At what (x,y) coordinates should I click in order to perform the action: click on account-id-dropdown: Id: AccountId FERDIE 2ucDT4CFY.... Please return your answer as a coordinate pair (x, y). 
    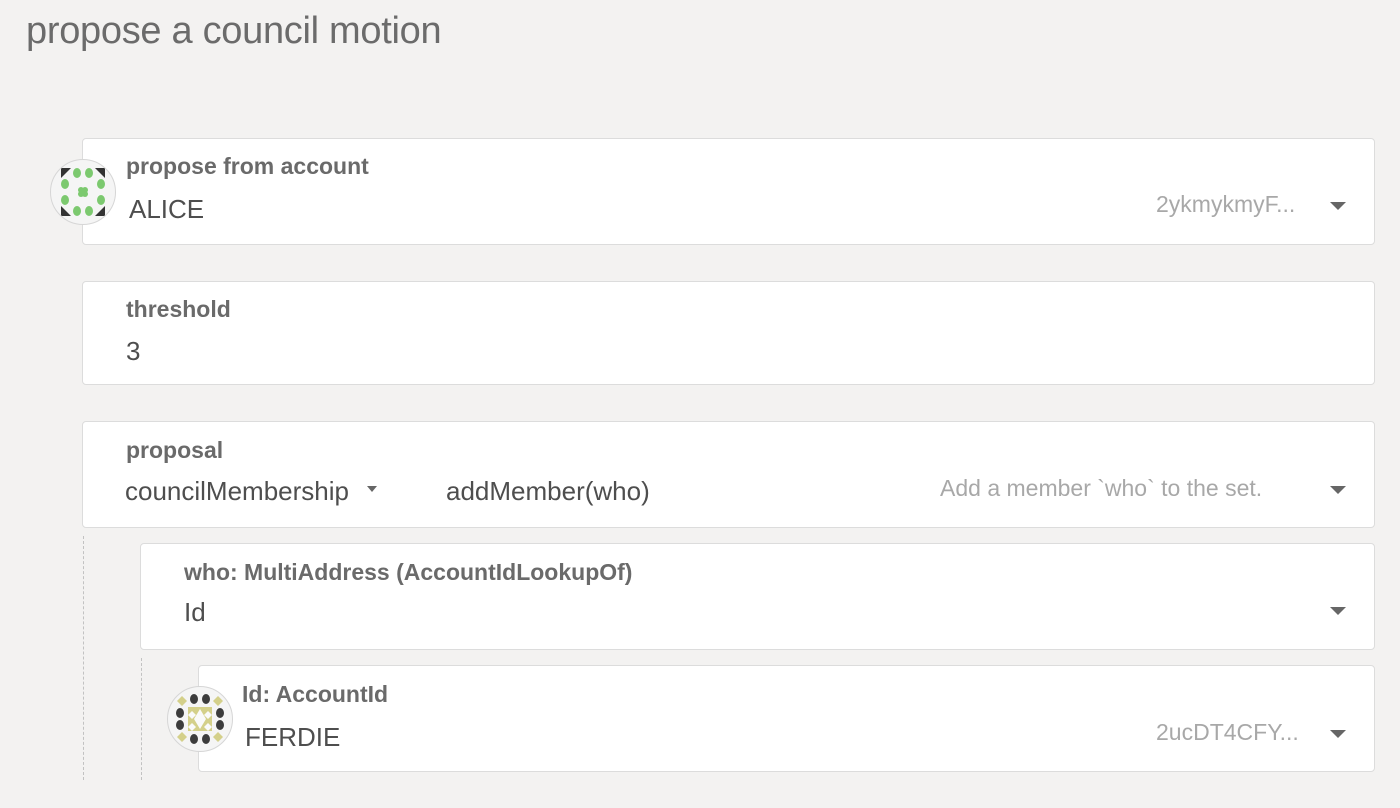
    Looking at the image, I should click on (786, 718).